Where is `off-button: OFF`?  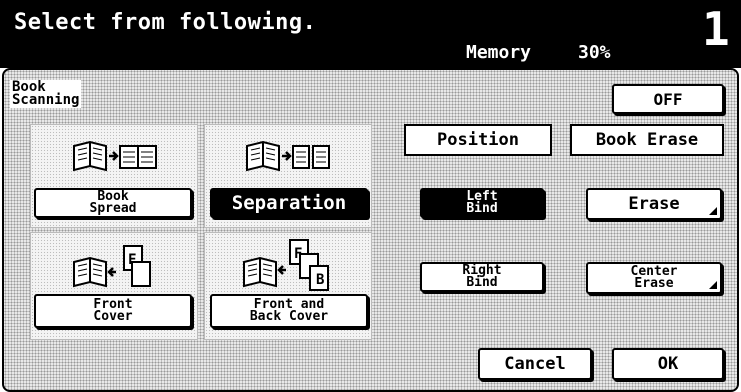 off-button: OFF is located at coordinates (668, 99).